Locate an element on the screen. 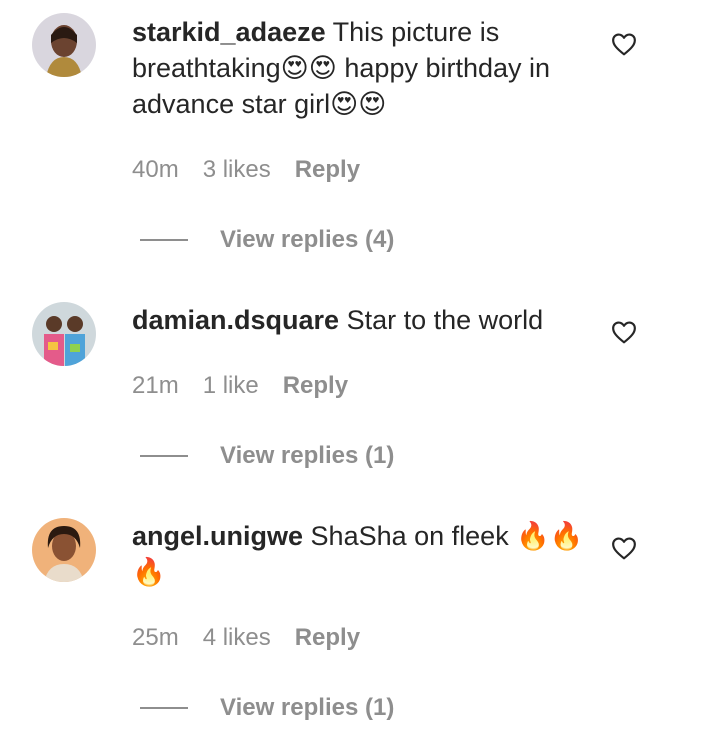  avatar-image is located at coordinates (64, 550).